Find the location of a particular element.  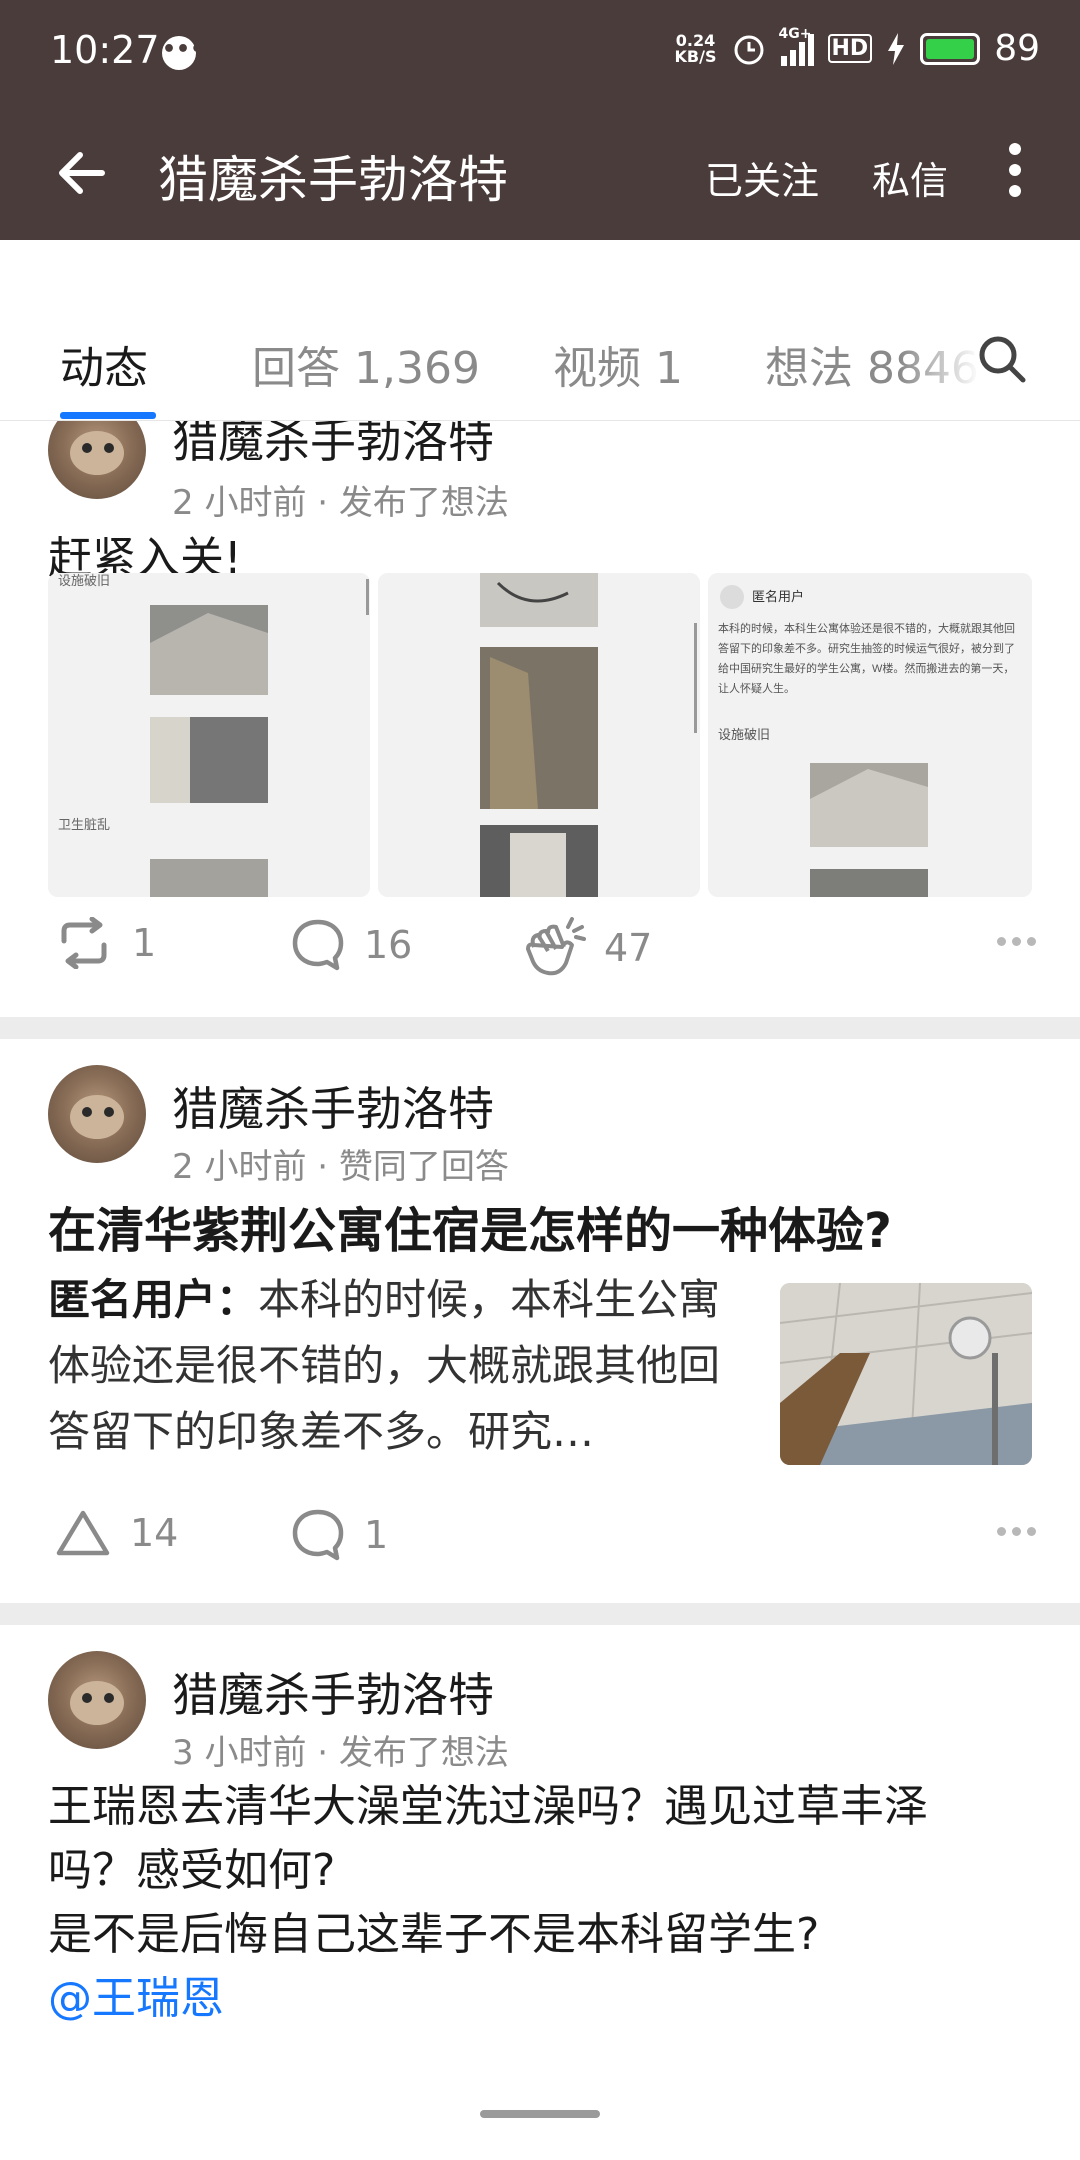

question-title: 在清华紫荆公寓住宿是怎样的一种体验? is located at coordinates (470, 1226).